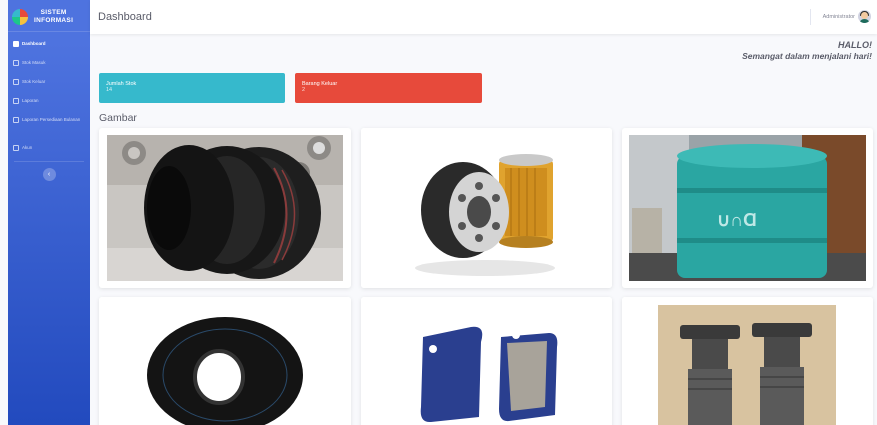  What do you see at coordinates (737, 220) in the screenshot?
I see `svg-text: ∪∩Ɑ` at bounding box center [737, 220].